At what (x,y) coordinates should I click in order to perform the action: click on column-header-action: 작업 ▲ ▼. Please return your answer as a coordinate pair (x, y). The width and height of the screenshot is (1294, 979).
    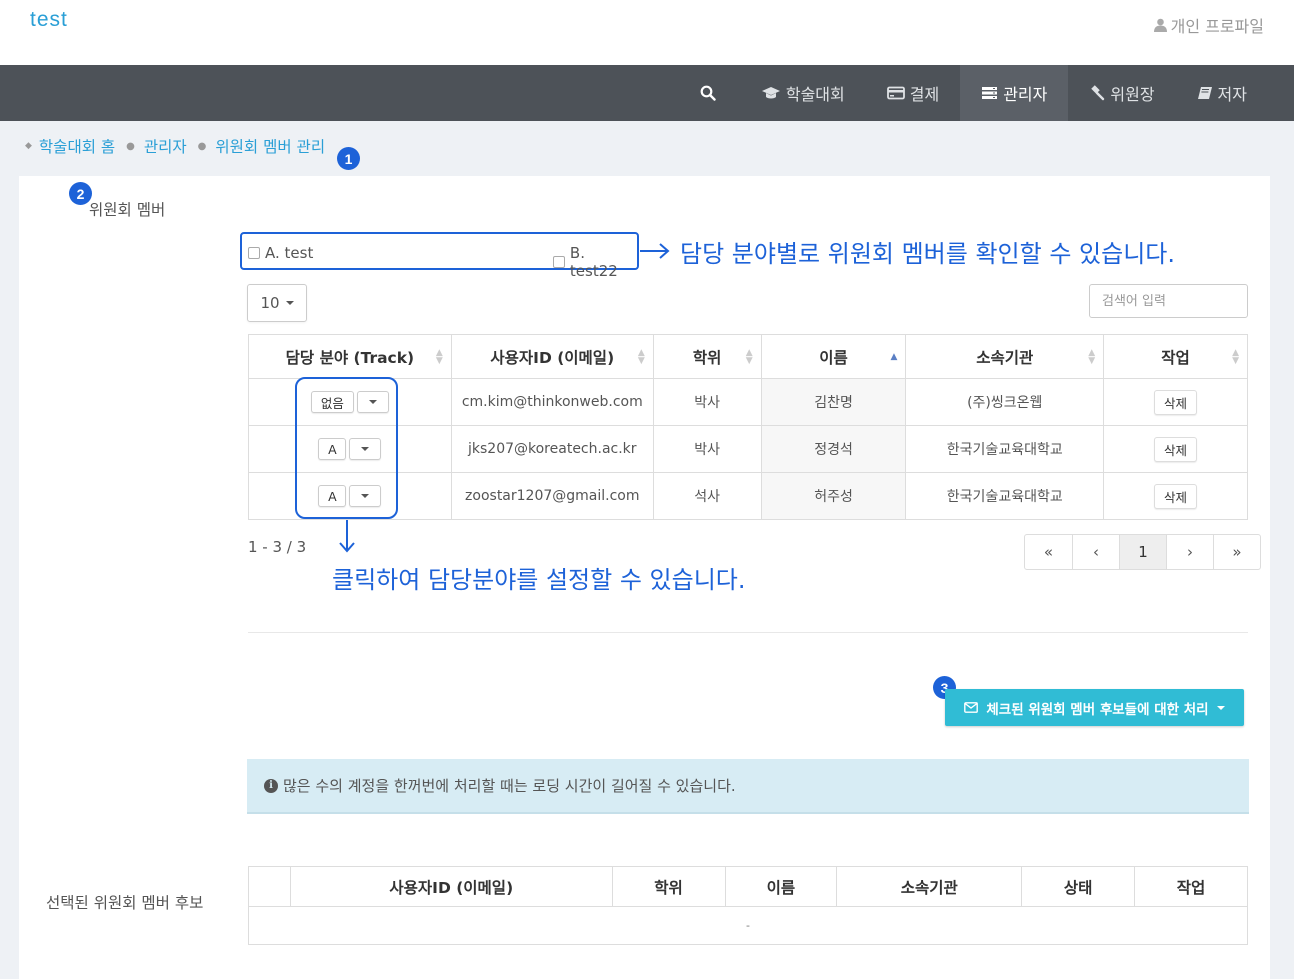
    Looking at the image, I should click on (1175, 356).